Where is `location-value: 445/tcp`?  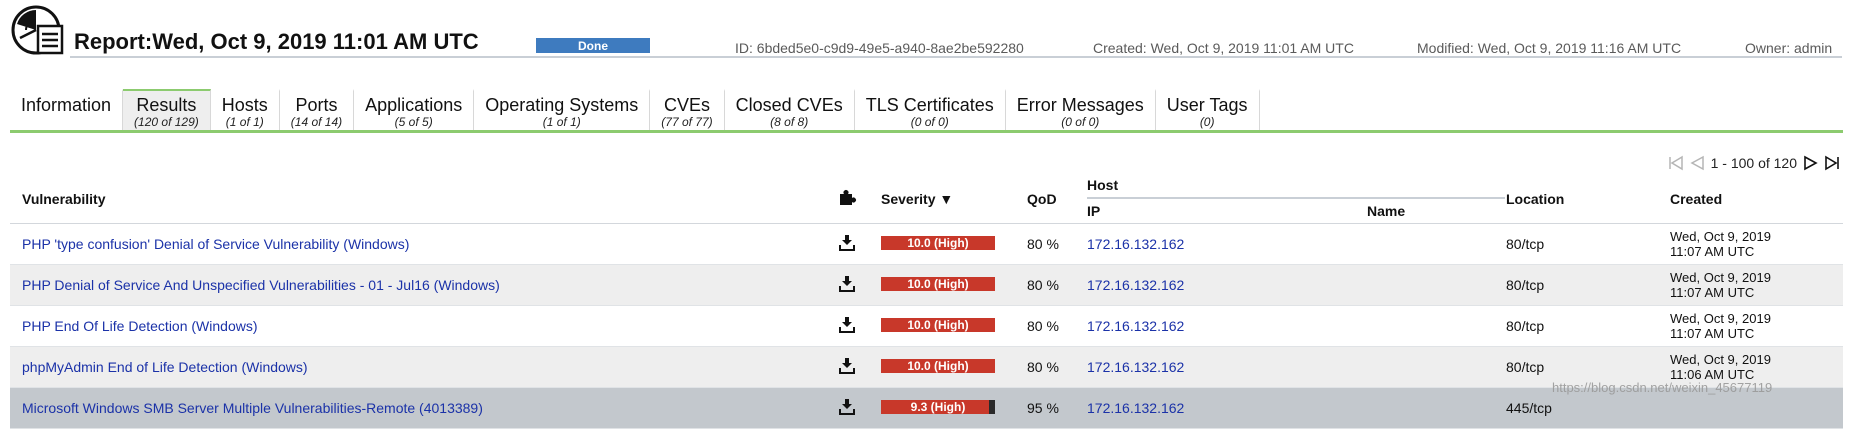 location-value: 445/tcp is located at coordinates (1529, 408).